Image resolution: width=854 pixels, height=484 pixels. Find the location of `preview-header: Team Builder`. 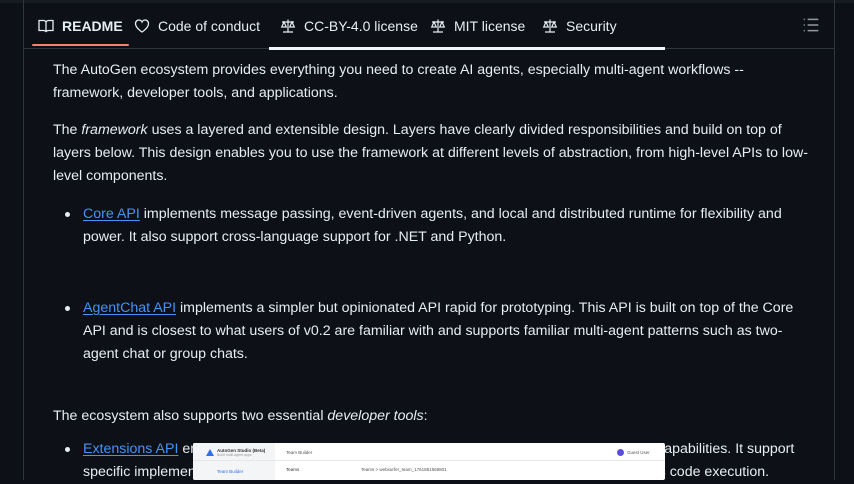

preview-header: Team Builder is located at coordinates (299, 452).